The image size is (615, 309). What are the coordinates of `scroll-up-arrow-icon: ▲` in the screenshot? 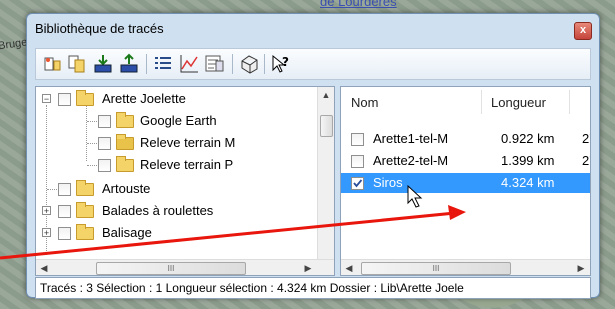 It's located at (326, 95).